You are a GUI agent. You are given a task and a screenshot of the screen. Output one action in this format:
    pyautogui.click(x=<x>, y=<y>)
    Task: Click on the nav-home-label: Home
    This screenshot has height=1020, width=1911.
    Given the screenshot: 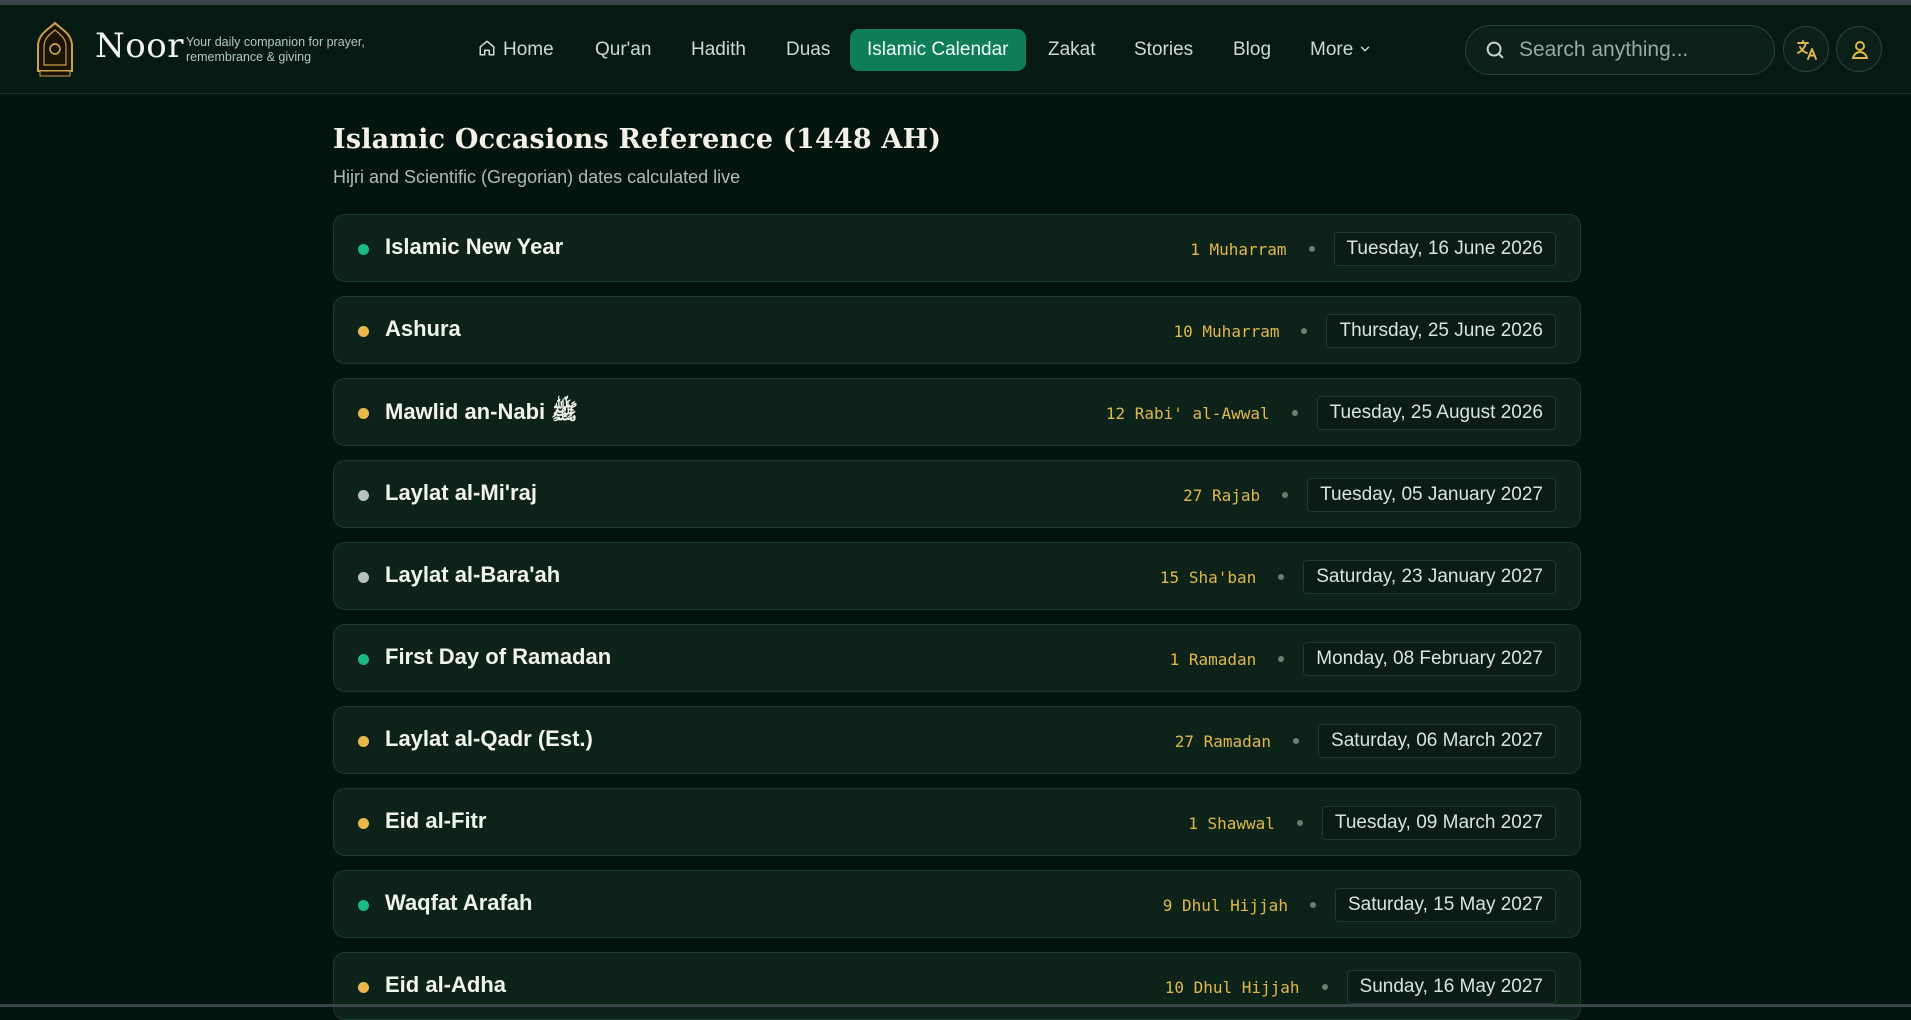 What is the action you would take?
    pyautogui.click(x=528, y=49)
    